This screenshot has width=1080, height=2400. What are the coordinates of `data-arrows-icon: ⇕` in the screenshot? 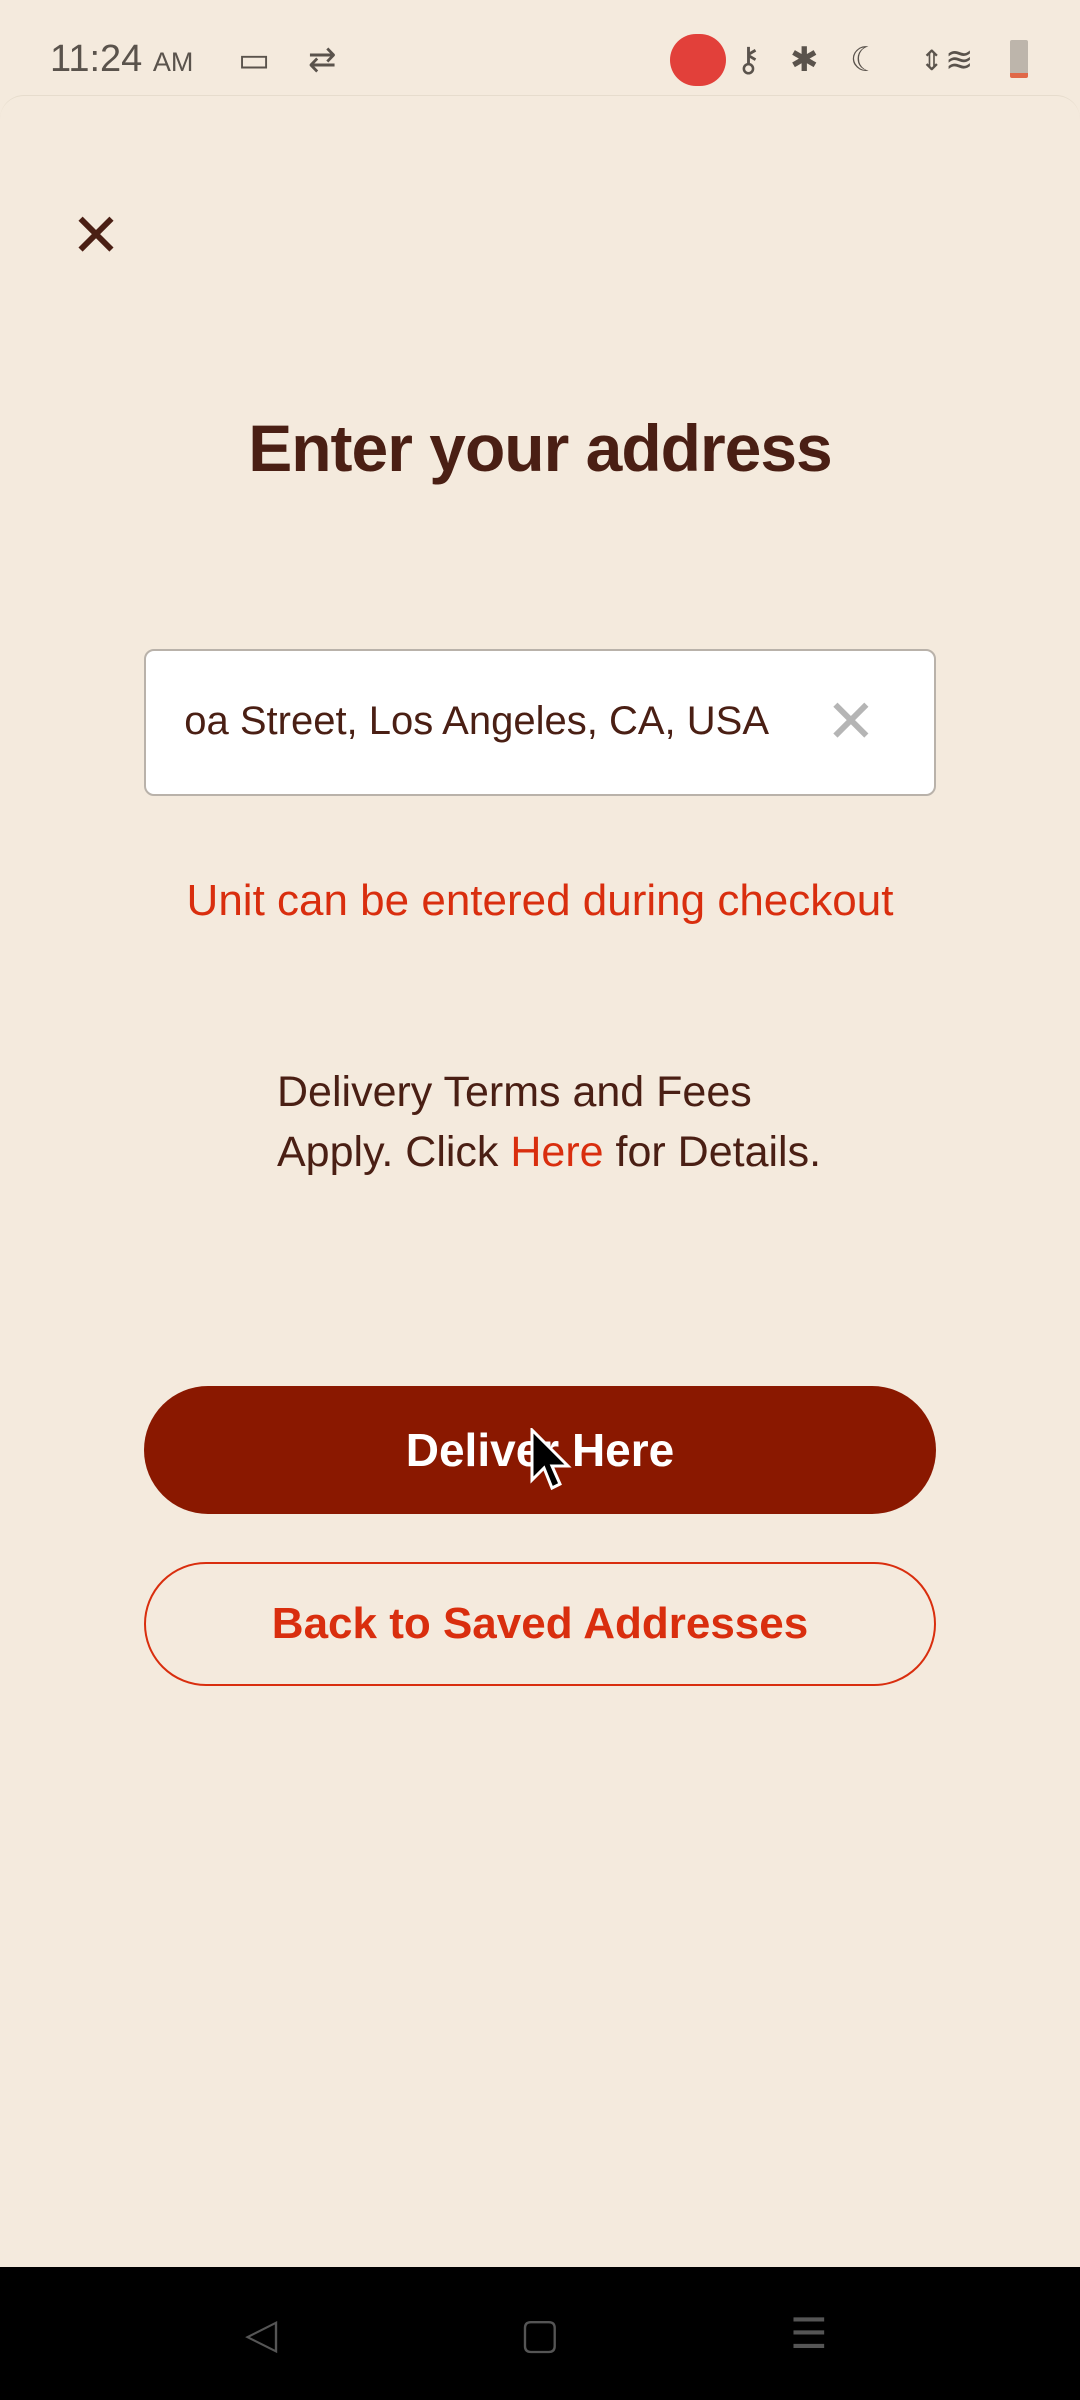 It's located at (932, 60).